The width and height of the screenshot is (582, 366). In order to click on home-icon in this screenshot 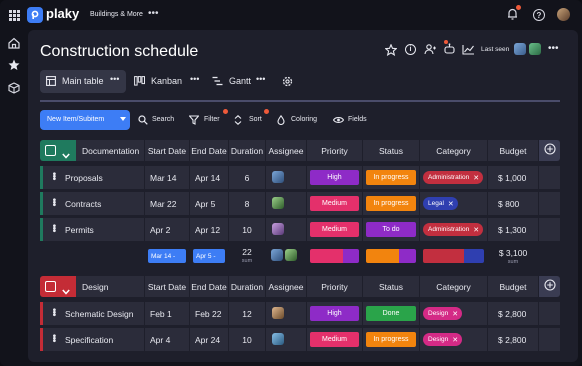, I will do `click(14, 43)`.